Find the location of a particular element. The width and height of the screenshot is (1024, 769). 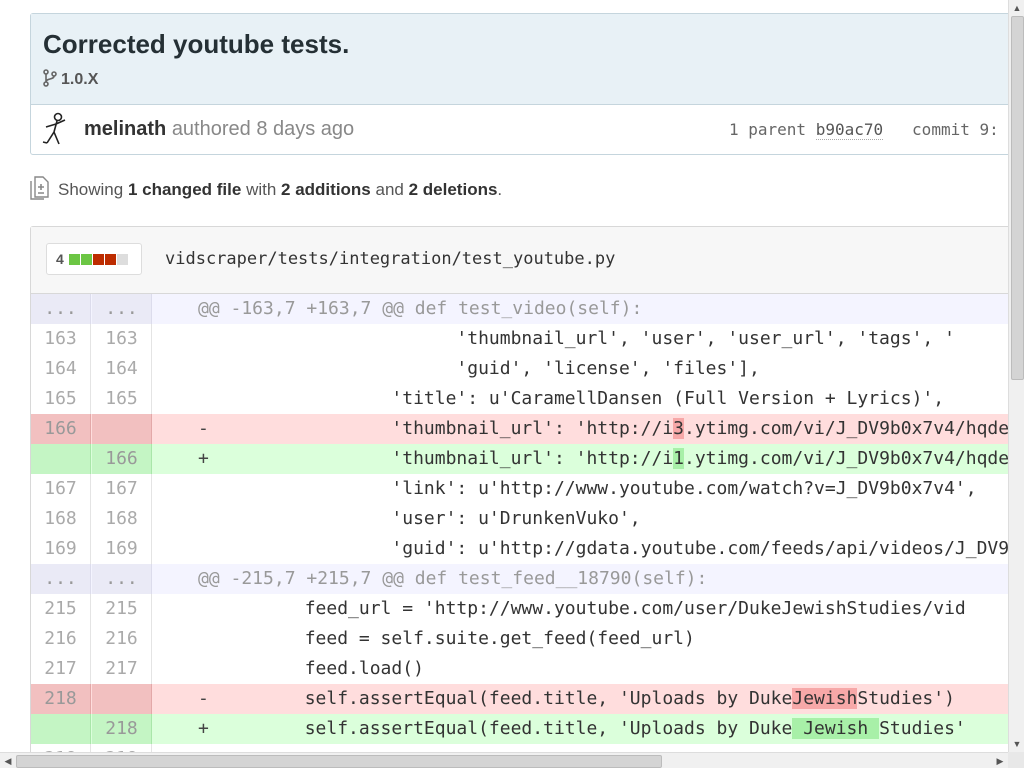

minus-sign: - is located at coordinates (203, 698).